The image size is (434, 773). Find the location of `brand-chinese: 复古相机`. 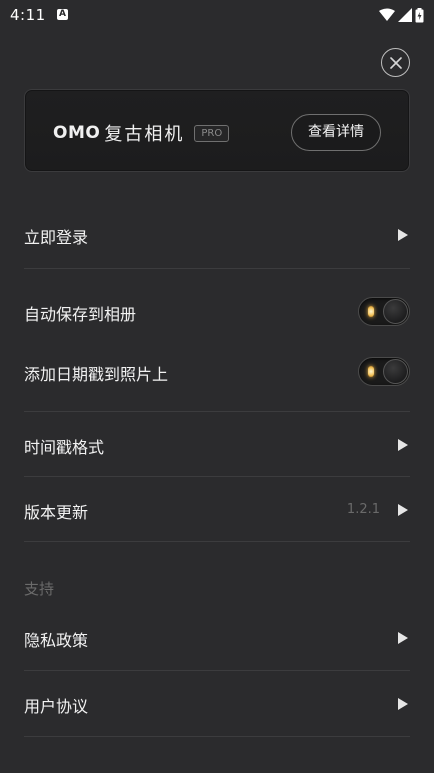

brand-chinese: 复古相机 is located at coordinates (144, 134).